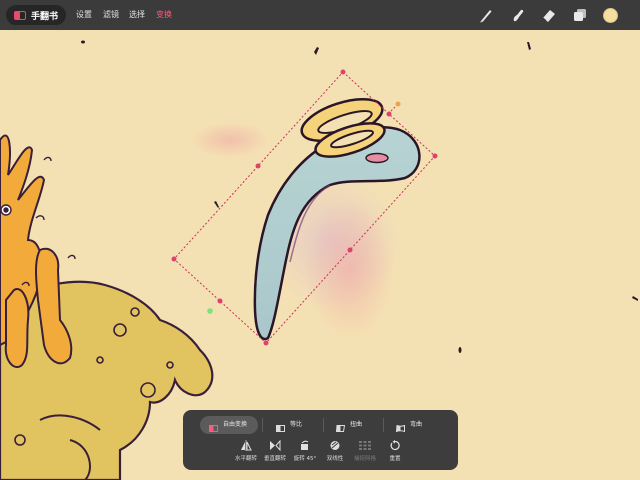 This screenshot has height=480, width=640. Describe the element at coordinates (84, 15) in the screenshot. I see `menu-settings: 设置` at that location.